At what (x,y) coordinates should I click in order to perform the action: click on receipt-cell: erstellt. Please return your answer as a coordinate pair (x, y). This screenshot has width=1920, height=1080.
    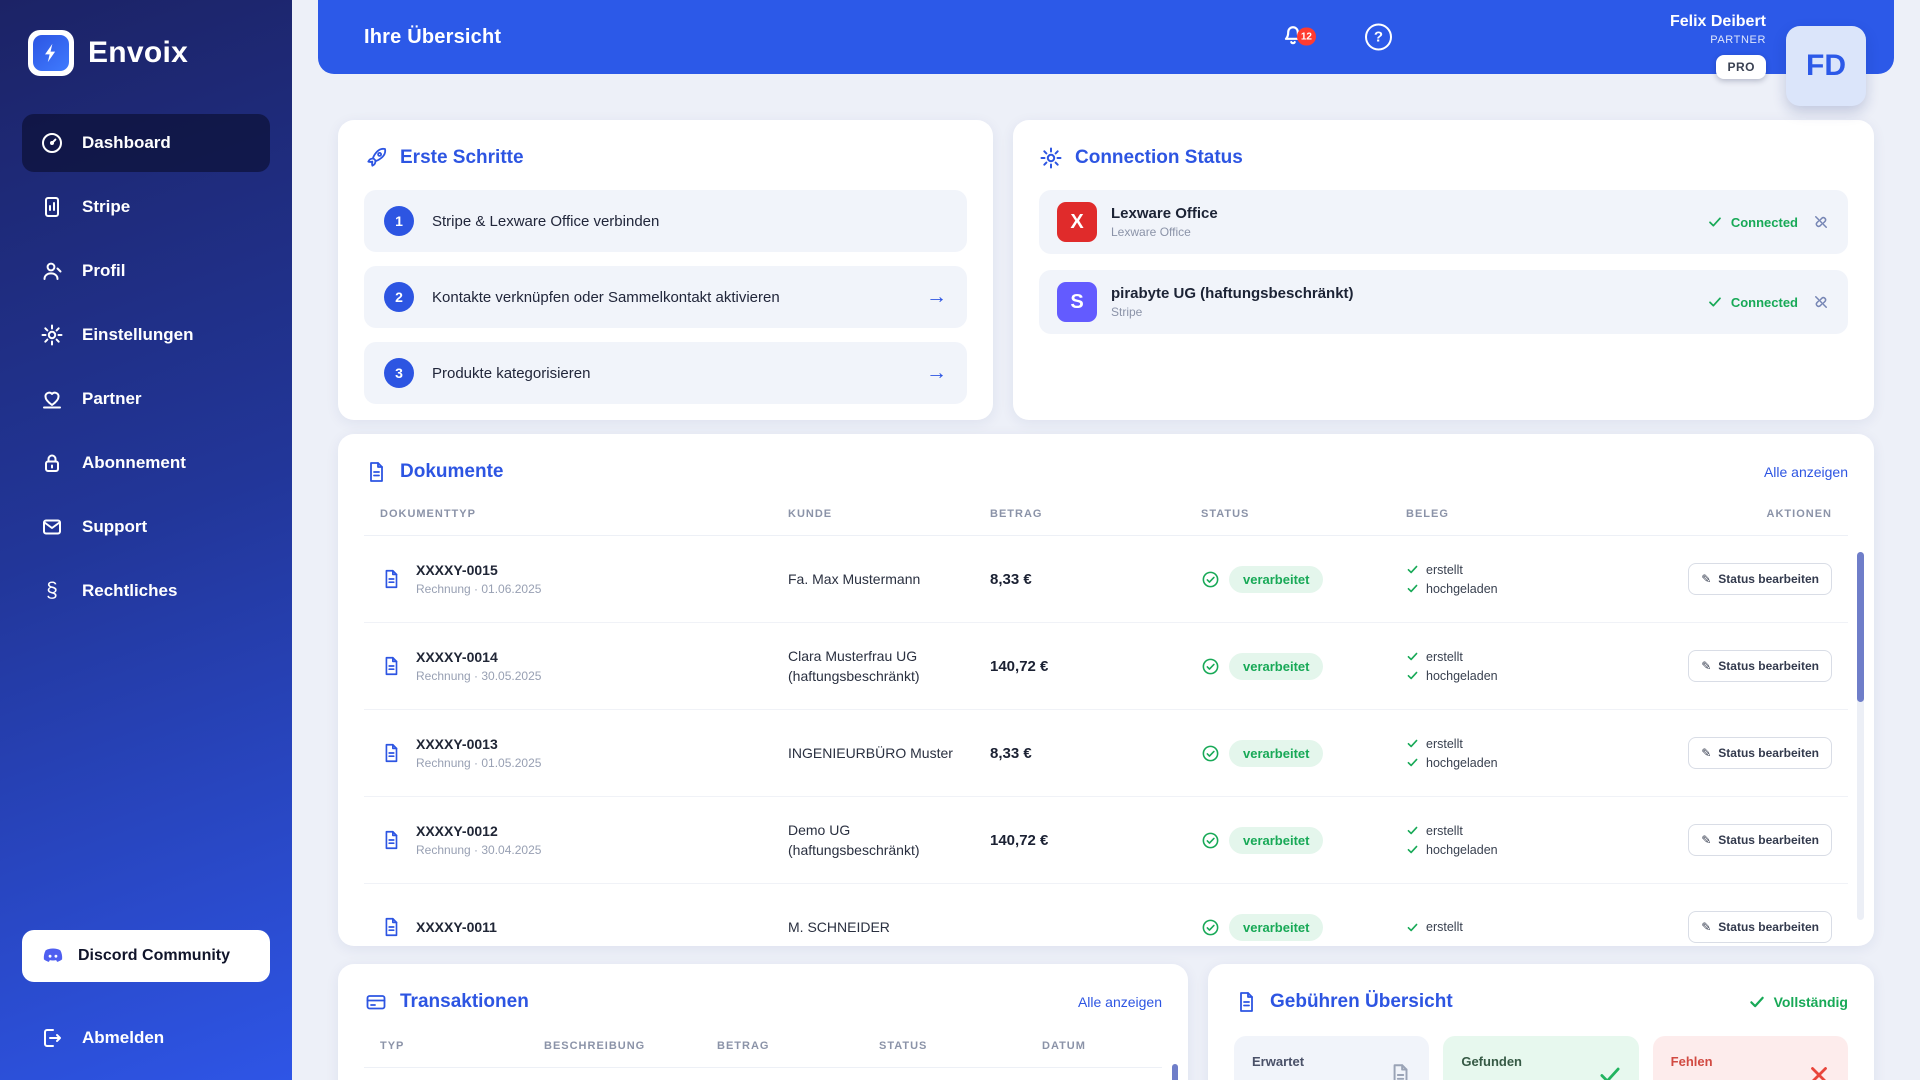
    Looking at the image, I should click on (1531, 927).